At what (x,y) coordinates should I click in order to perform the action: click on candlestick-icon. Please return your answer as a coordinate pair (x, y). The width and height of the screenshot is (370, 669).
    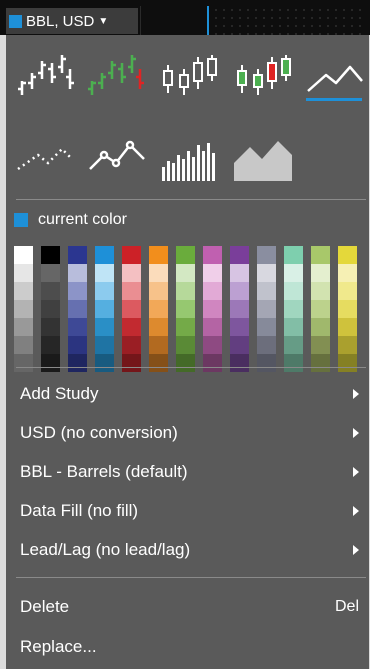
    Looking at the image, I should click on (188, 74).